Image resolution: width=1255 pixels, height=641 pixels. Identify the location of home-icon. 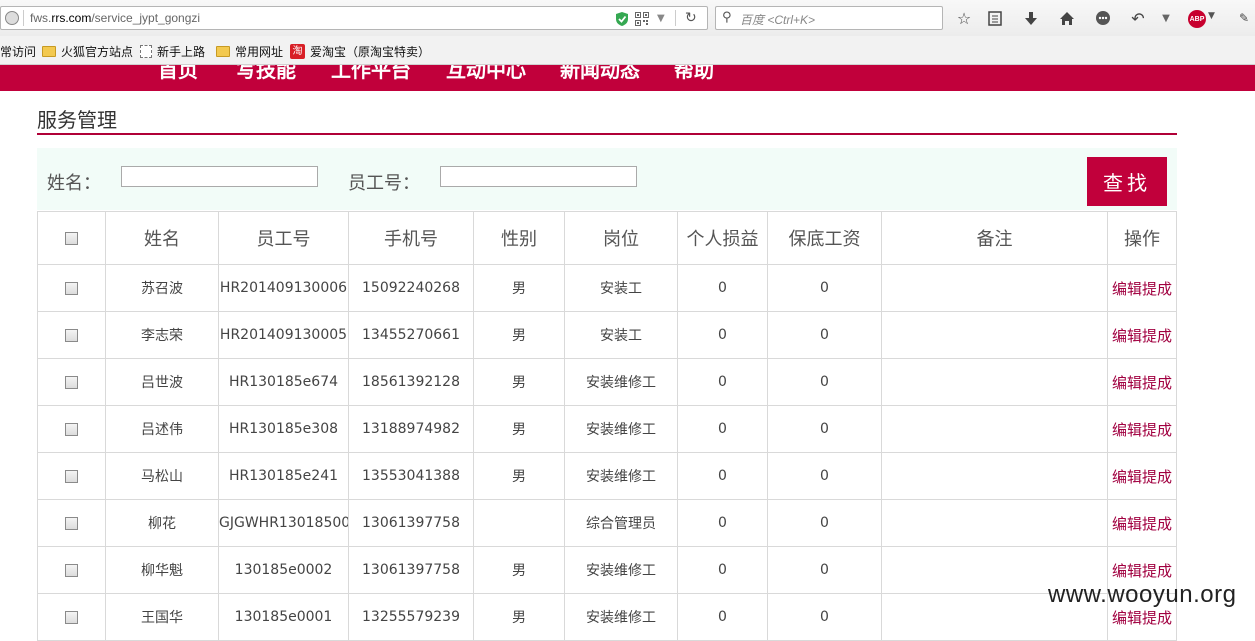
(1067, 18).